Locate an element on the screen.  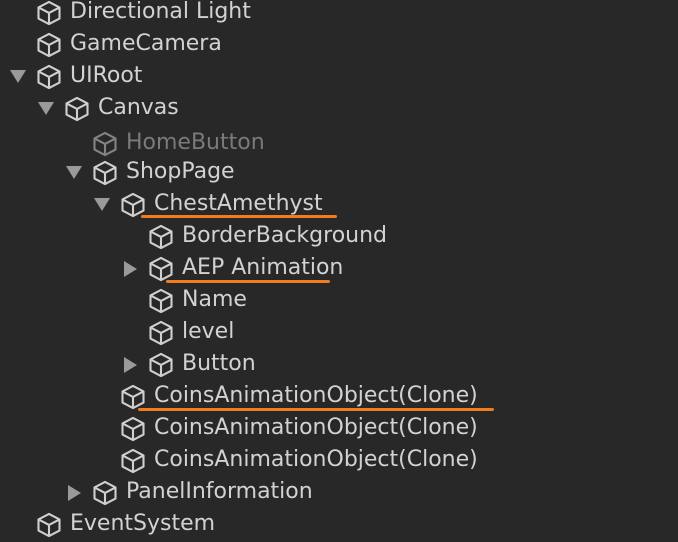
hierarchy-item-gamecamera: GameCamera is located at coordinates (339, 45).